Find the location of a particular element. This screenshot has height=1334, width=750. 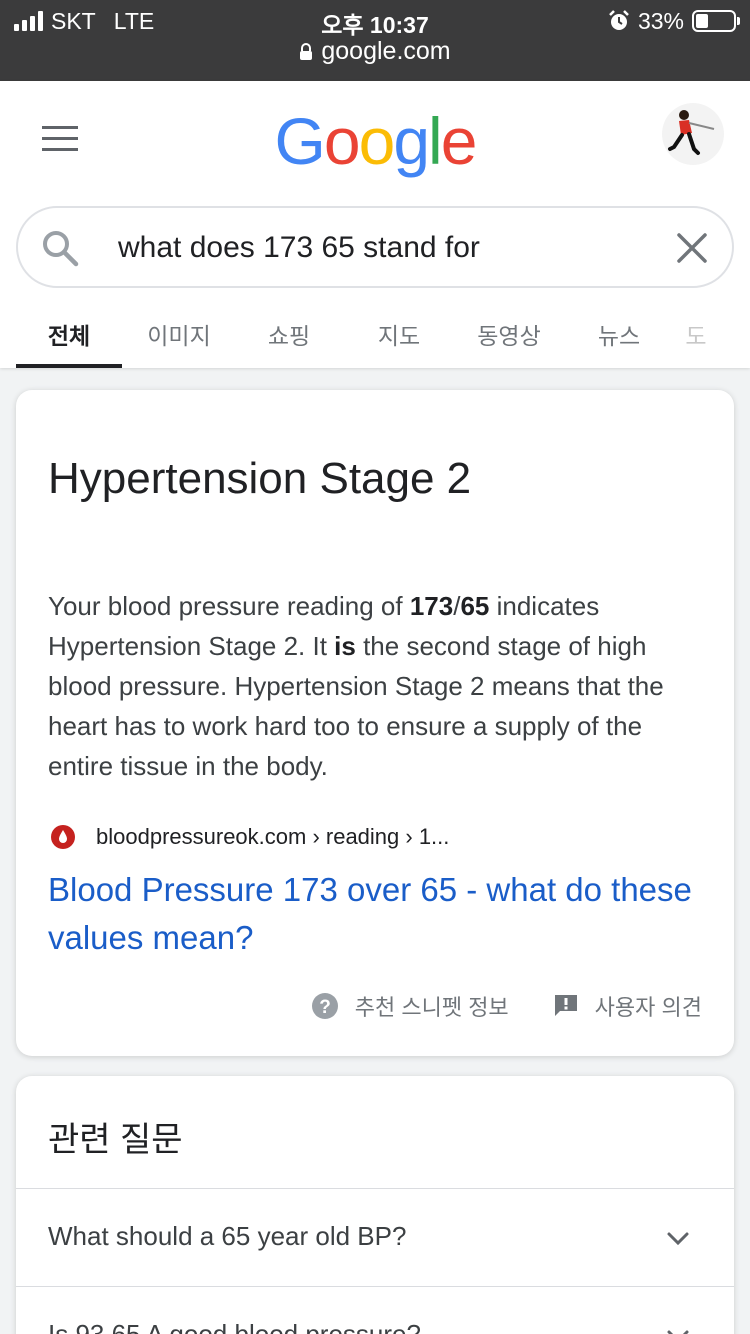

search-icon is located at coordinates (60, 248).